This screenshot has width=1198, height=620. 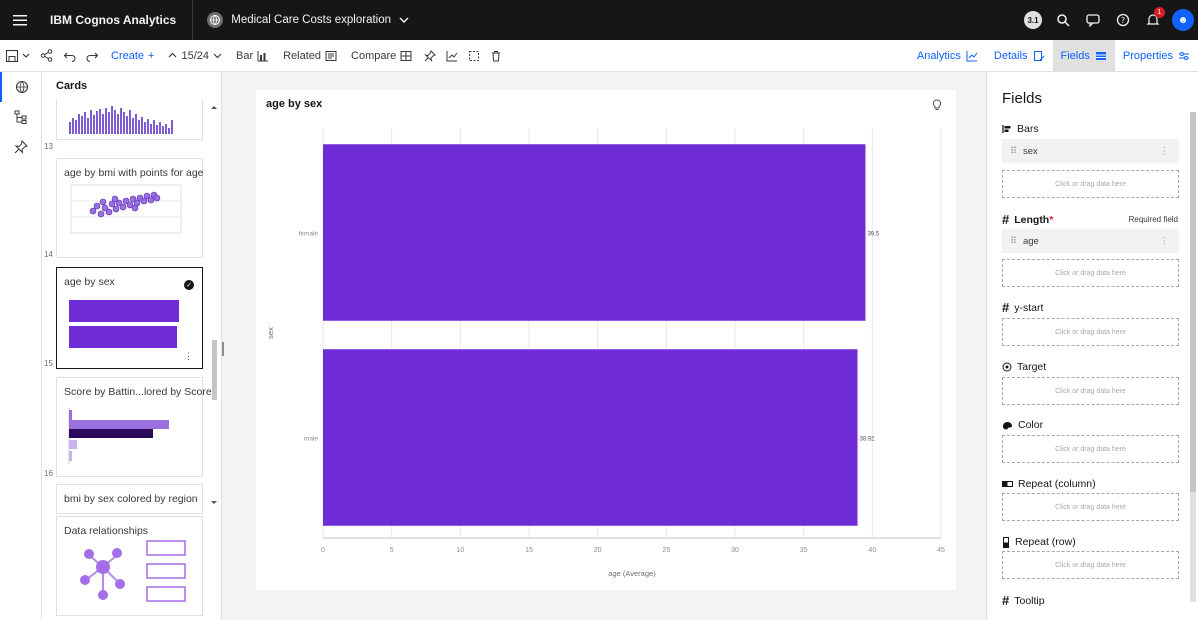 What do you see at coordinates (69, 56) in the screenshot?
I see `undo-icon` at bounding box center [69, 56].